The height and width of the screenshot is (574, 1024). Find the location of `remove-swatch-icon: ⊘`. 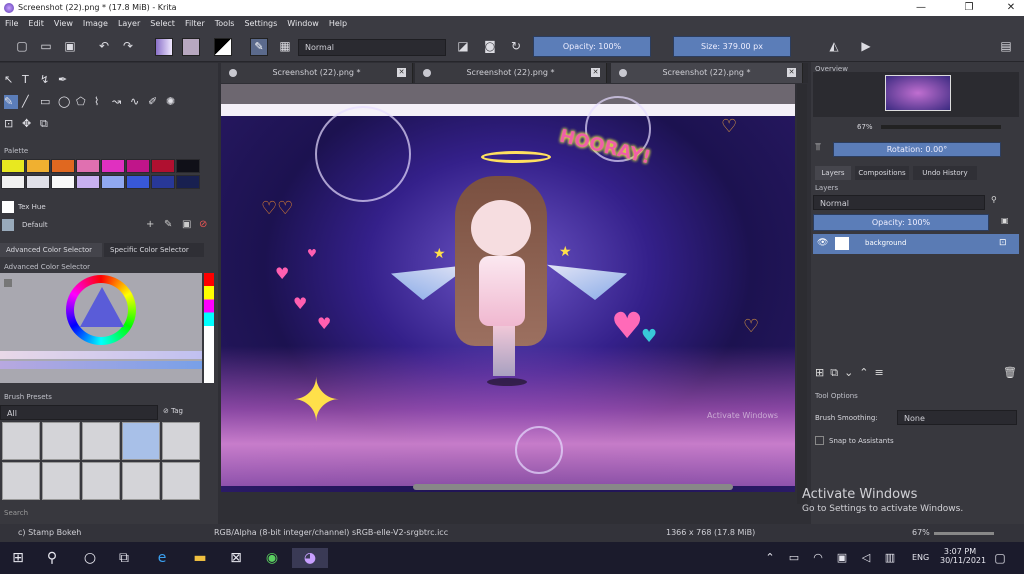

remove-swatch-icon: ⊘ is located at coordinates (203, 224).